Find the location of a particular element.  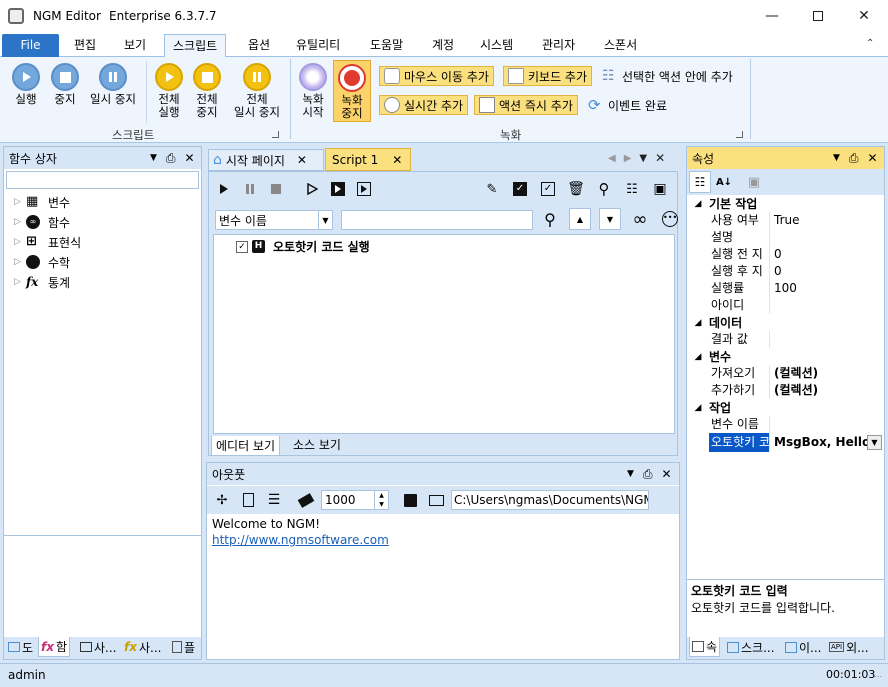

add-keyboard-button: 키보드 추가 is located at coordinates (548, 76).